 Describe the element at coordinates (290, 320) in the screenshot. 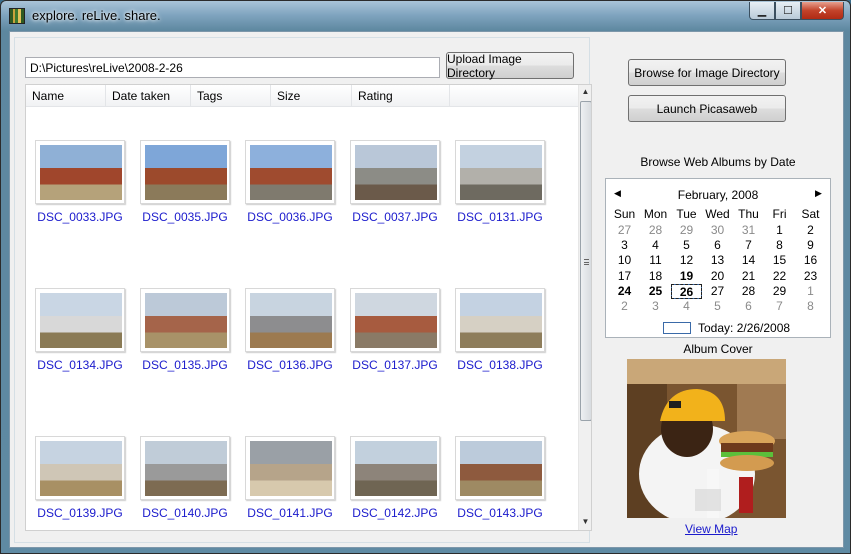

I see `photo-thumbnail-sculpture` at that location.